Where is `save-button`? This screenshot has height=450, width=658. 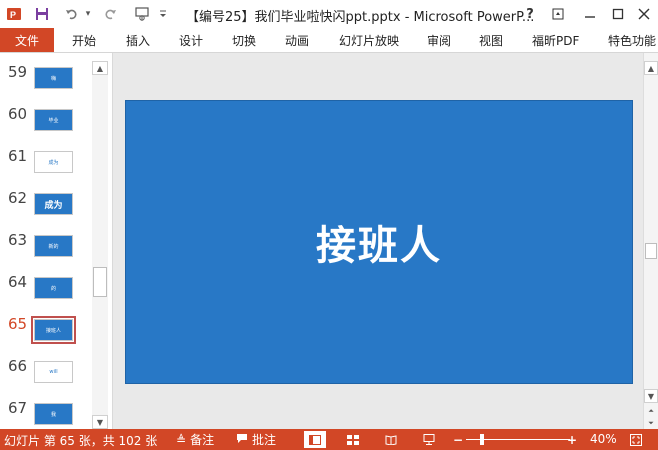
save-button is located at coordinates (42, 14).